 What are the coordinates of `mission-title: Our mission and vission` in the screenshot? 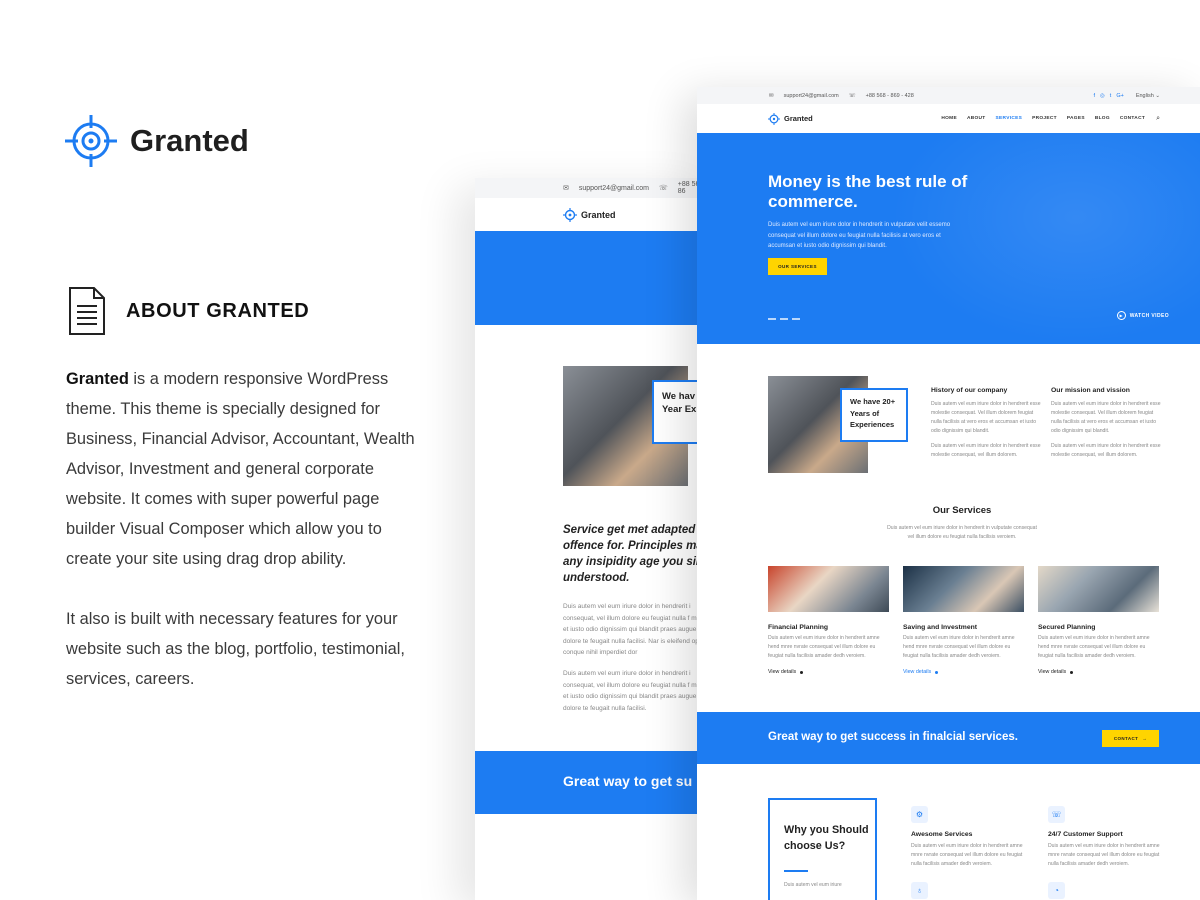 It's located at (1090, 390).